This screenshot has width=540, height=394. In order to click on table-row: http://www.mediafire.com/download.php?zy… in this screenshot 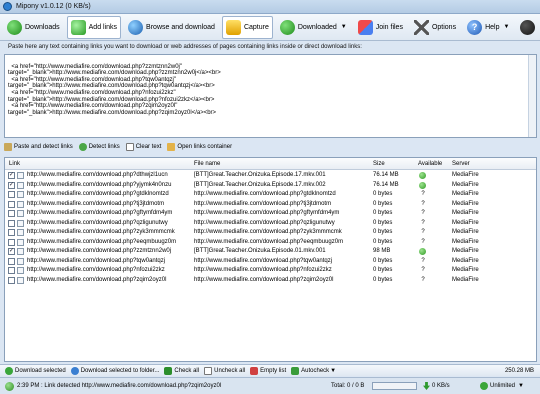, I will do `click(270, 232)`.